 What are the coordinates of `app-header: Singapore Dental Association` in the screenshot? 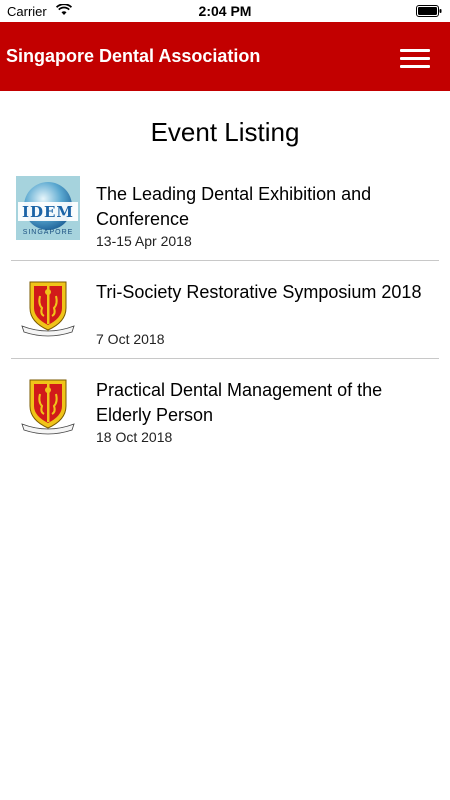 It's located at (225, 56).